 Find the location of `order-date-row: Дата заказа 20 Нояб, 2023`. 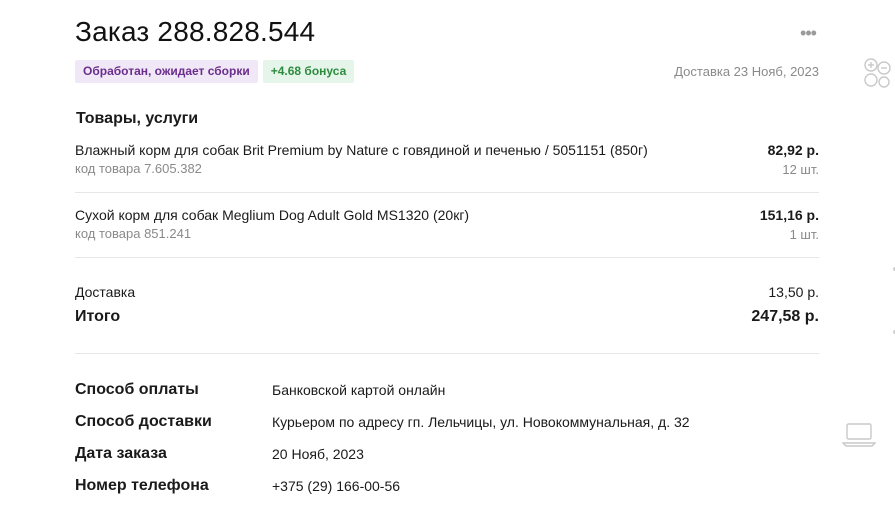

order-date-row: Дата заказа 20 Нояб, 2023 is located at coordinates (447, 456).